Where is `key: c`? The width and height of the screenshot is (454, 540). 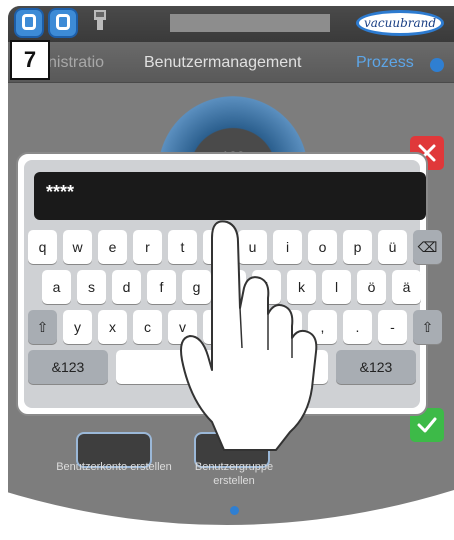
key: c is located at coordinates (147, 327).